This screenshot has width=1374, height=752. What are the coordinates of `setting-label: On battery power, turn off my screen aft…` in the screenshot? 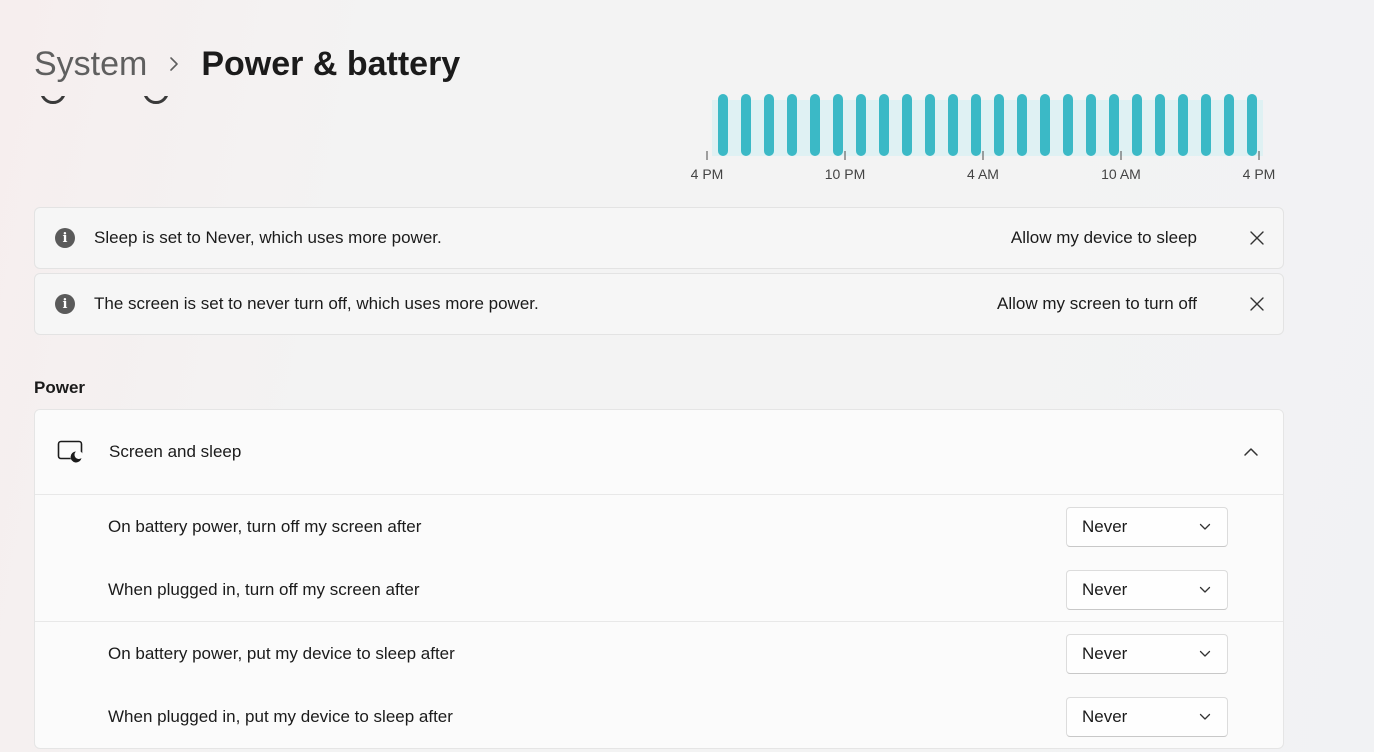 It's located at (265, 526).